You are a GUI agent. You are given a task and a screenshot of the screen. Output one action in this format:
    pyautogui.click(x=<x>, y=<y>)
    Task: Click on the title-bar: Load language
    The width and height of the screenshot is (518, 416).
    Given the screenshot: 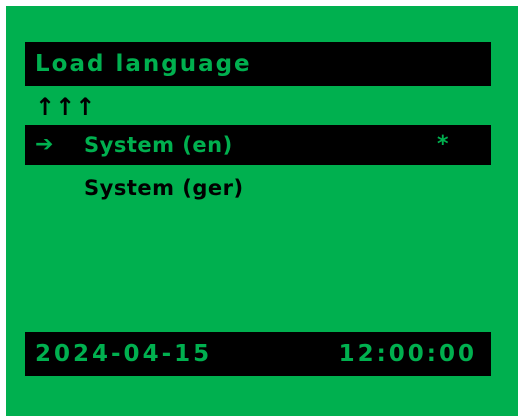 What is the action you would take?
    pyautogui.click(x=258, y=64)
    